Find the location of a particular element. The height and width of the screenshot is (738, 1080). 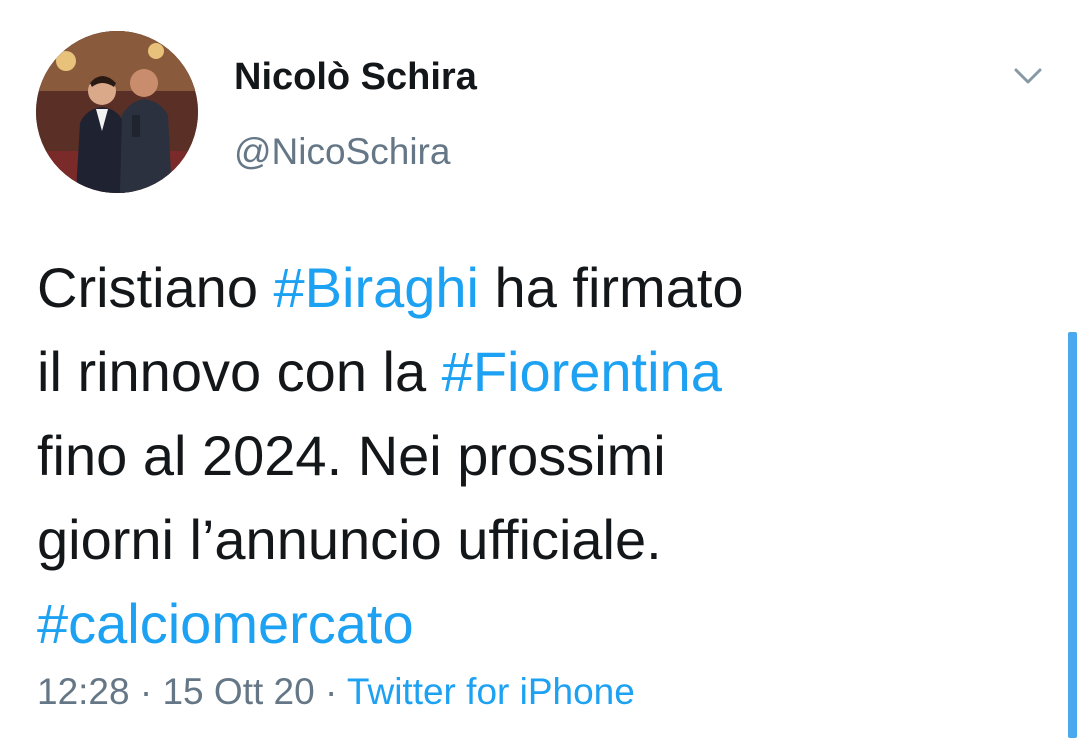

tweet-text-line: il rinnovo con la #Fiorentina is located at coordinates (537, 372).